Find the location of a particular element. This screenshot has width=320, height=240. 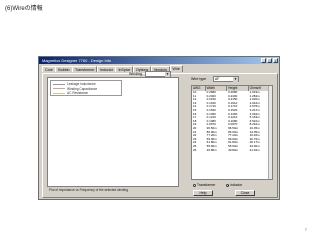

close-window-button: × is located at coordinates (275, 60).